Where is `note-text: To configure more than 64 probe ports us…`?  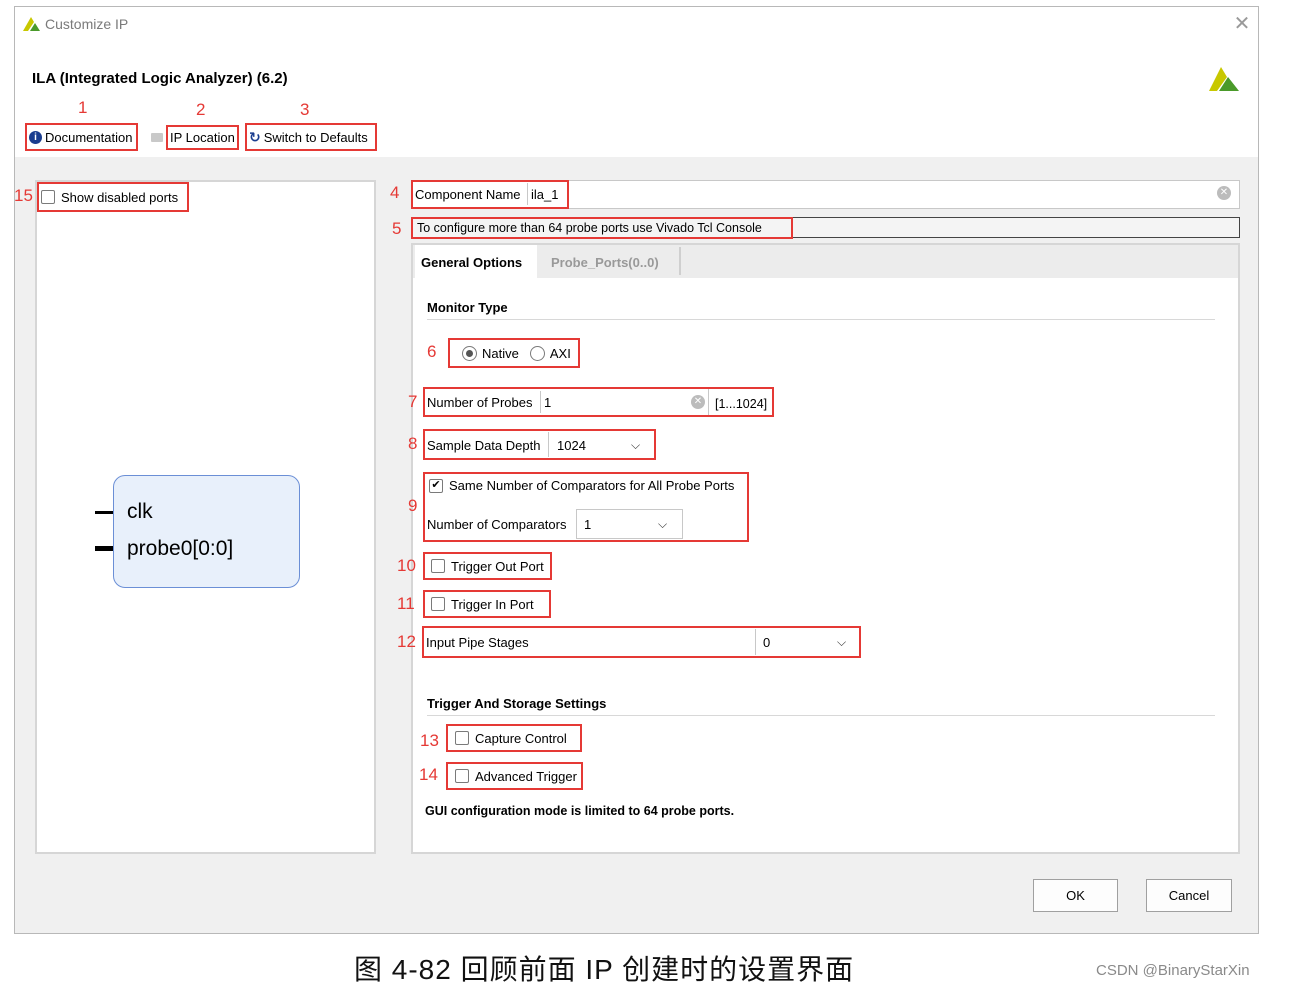 note-text: To configure more than 64 probe ports us… is located at coordinates (589, 228).